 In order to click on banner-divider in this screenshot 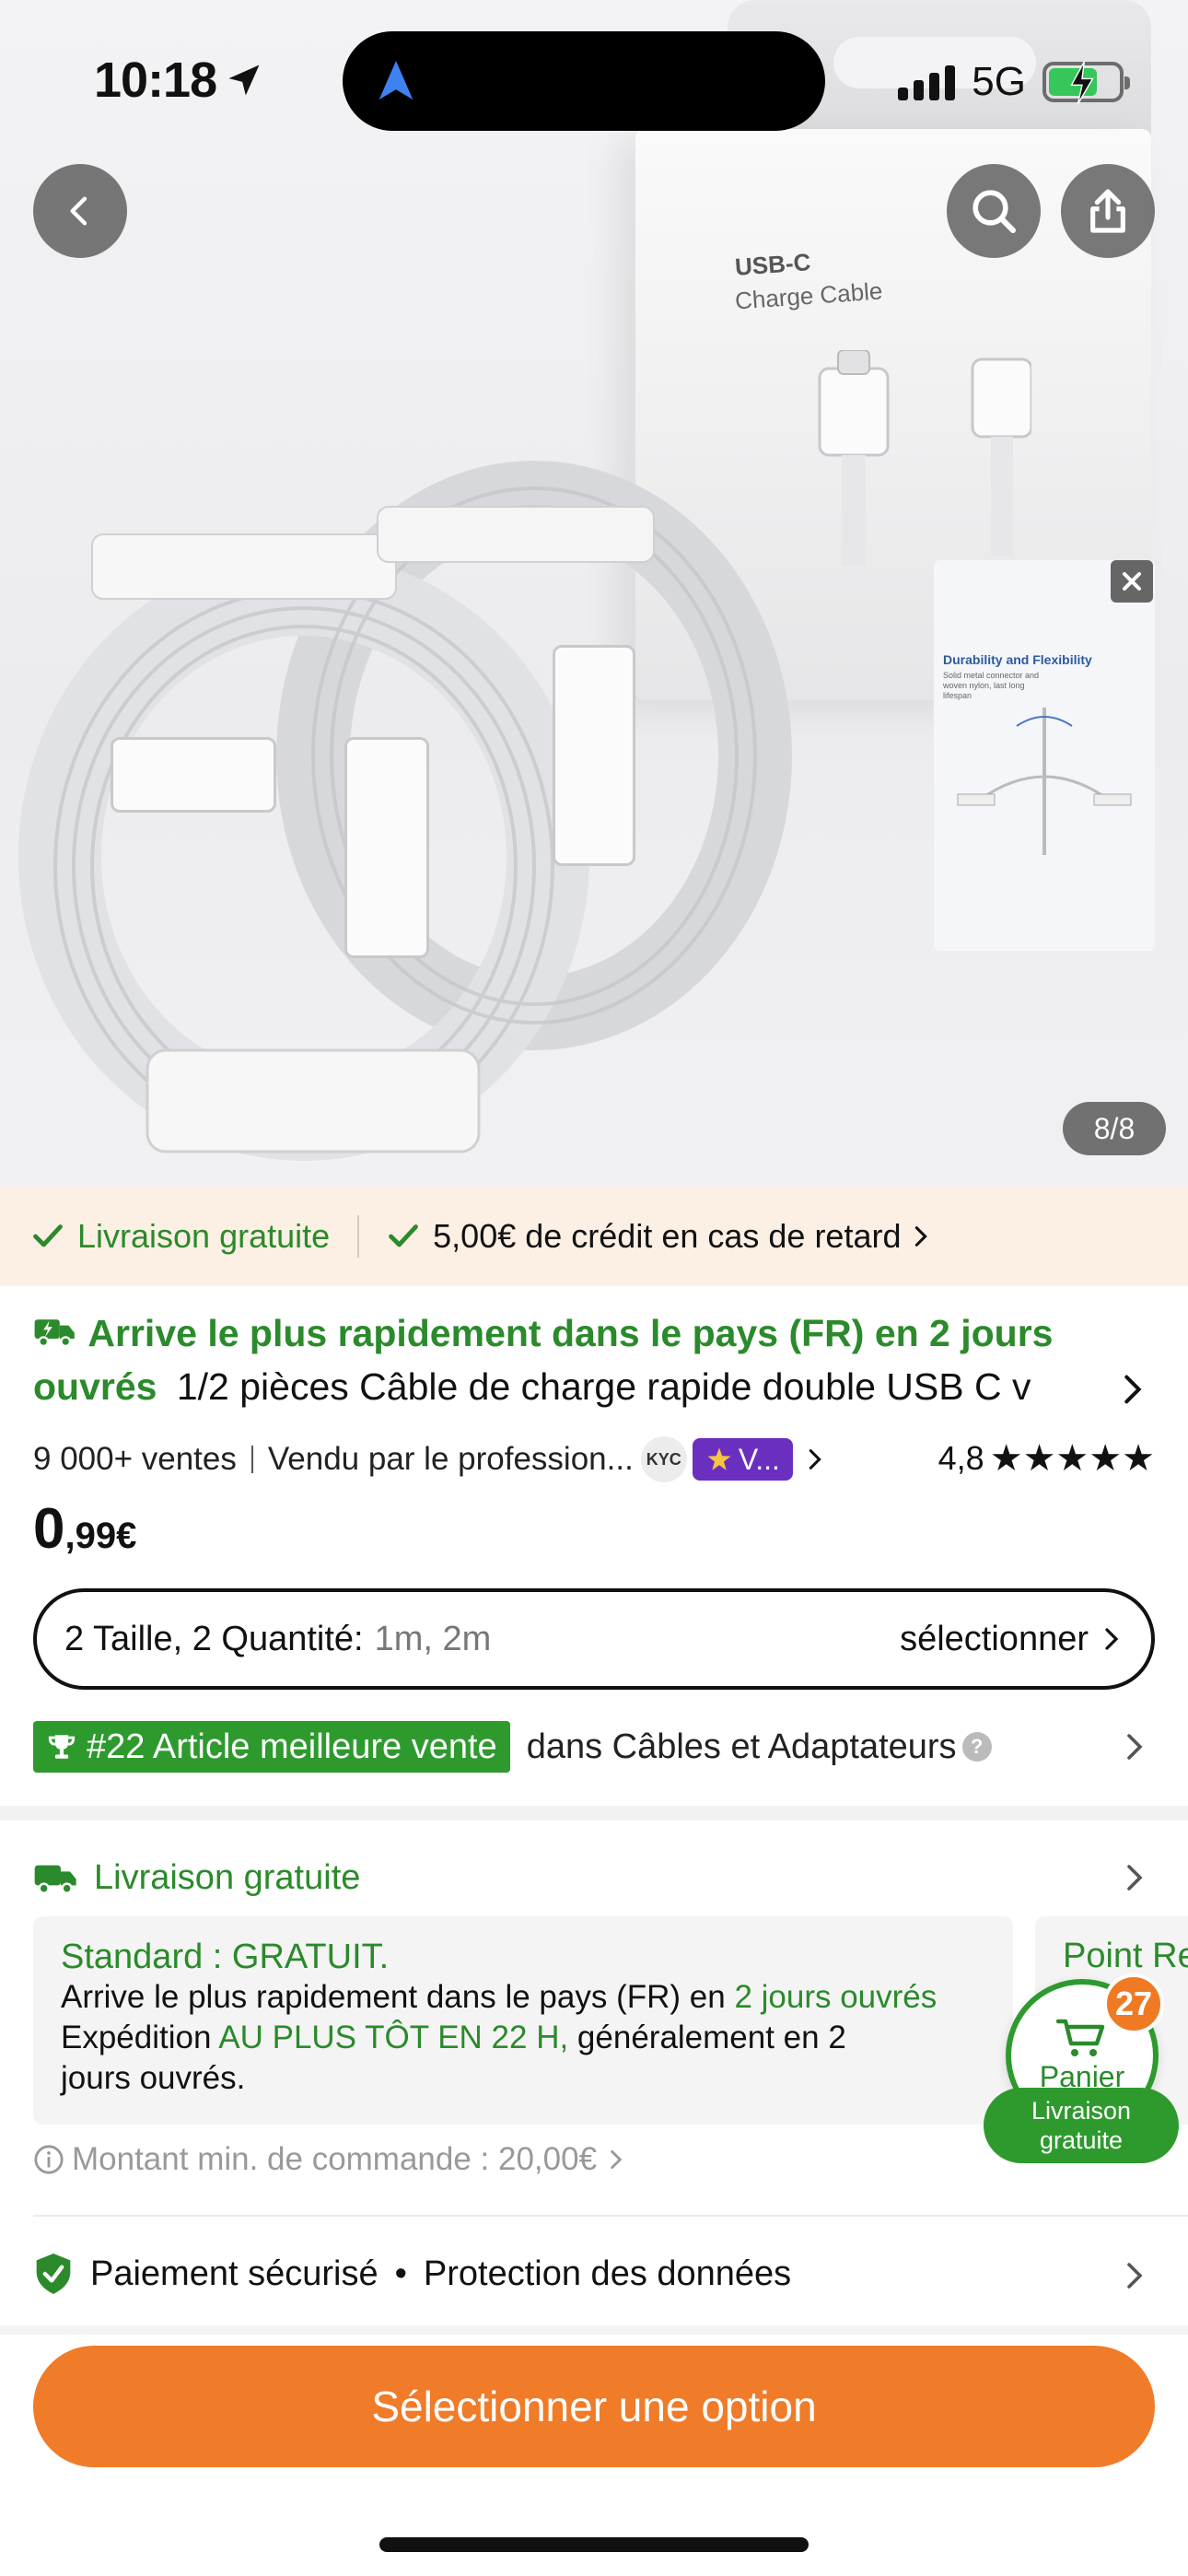, I will do `click(358, 1236)`.